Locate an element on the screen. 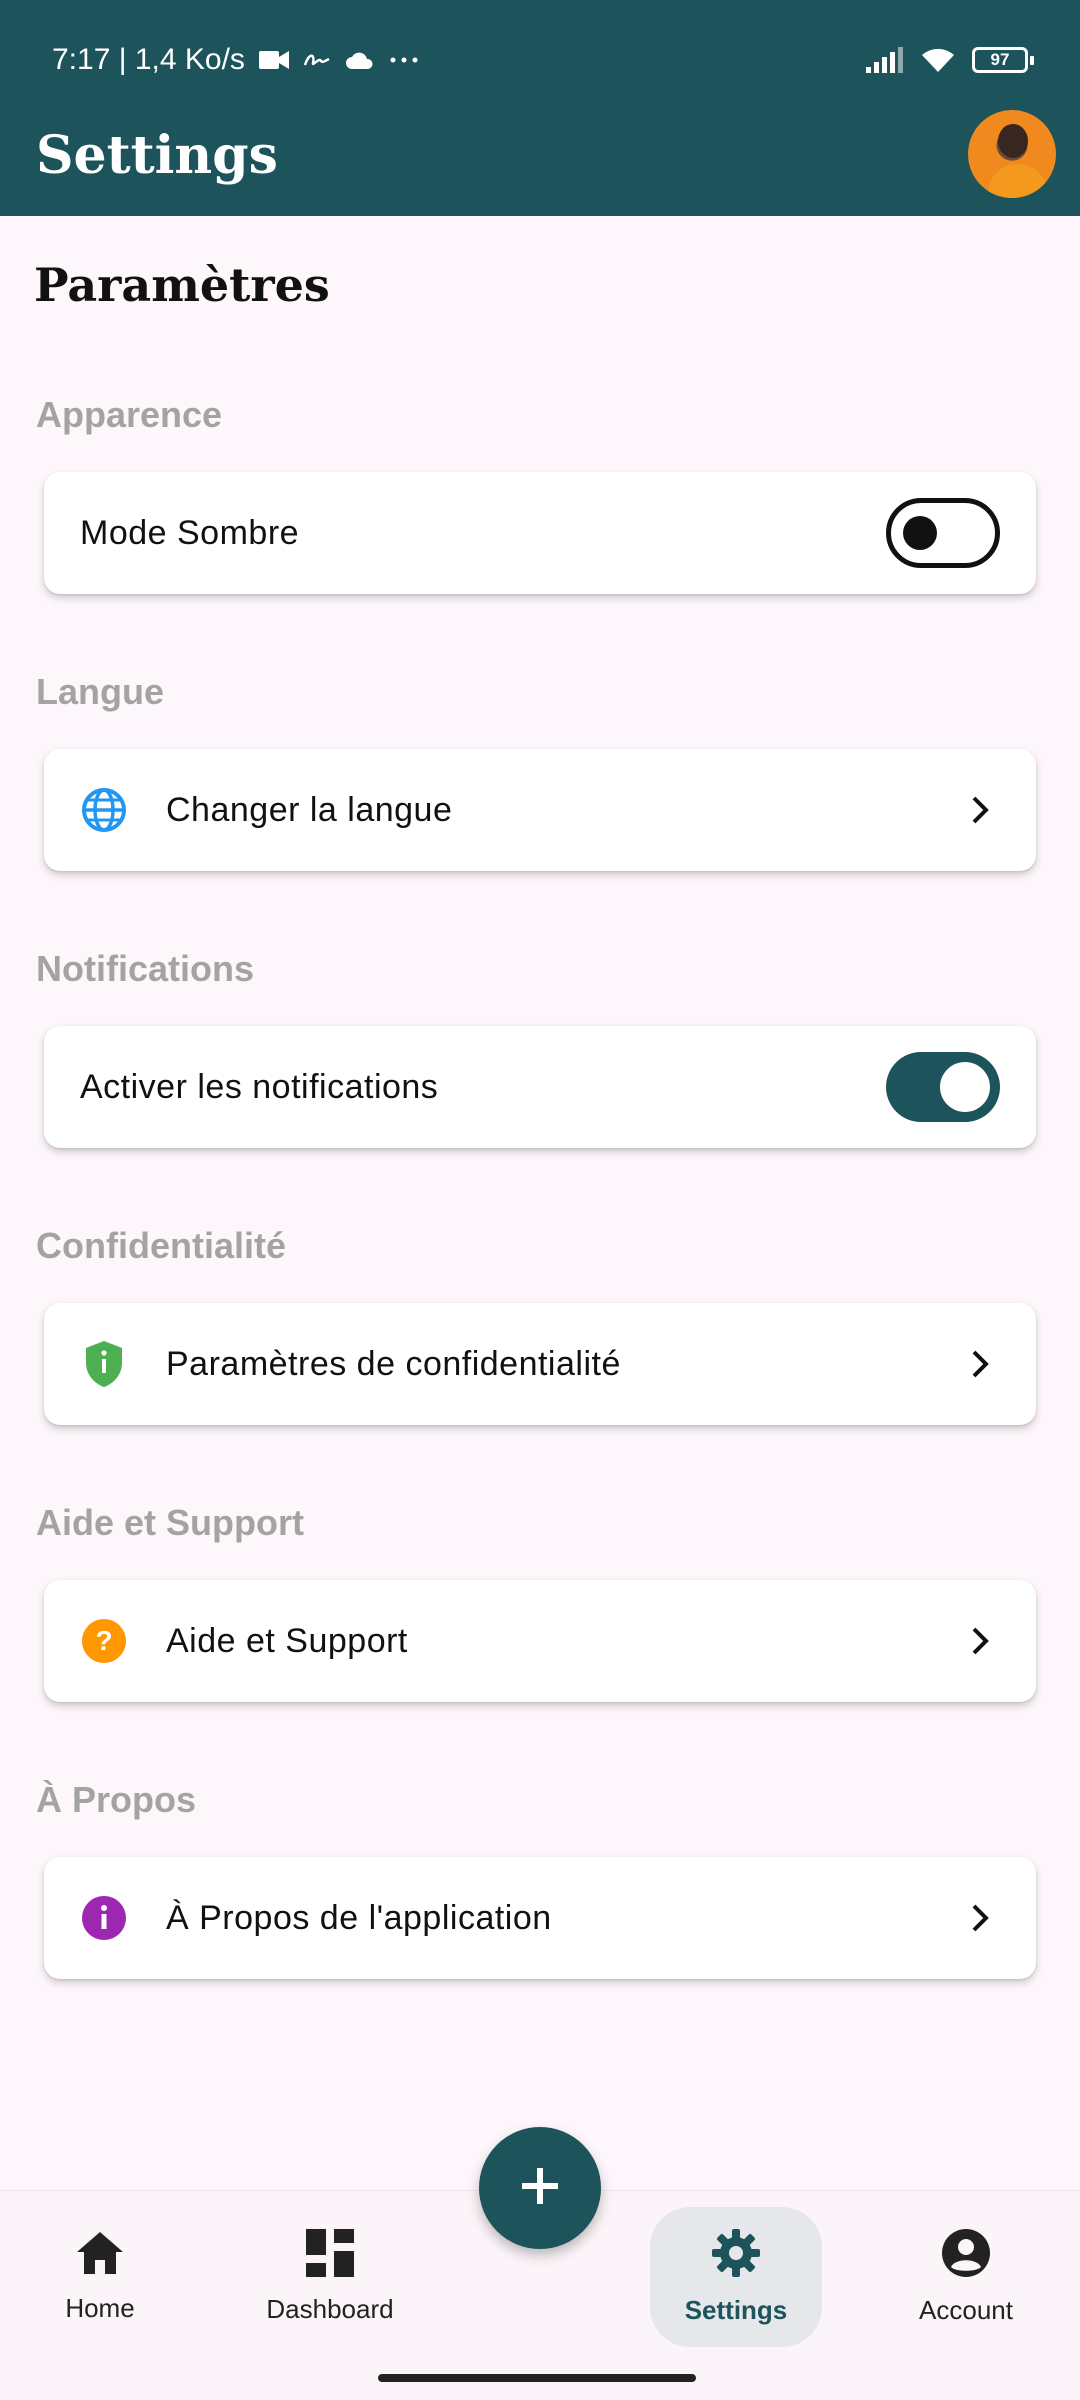  top-app-bar: 7:17 | 1,4 Ko/s 97 Settings is located at coordinates (540, 108).